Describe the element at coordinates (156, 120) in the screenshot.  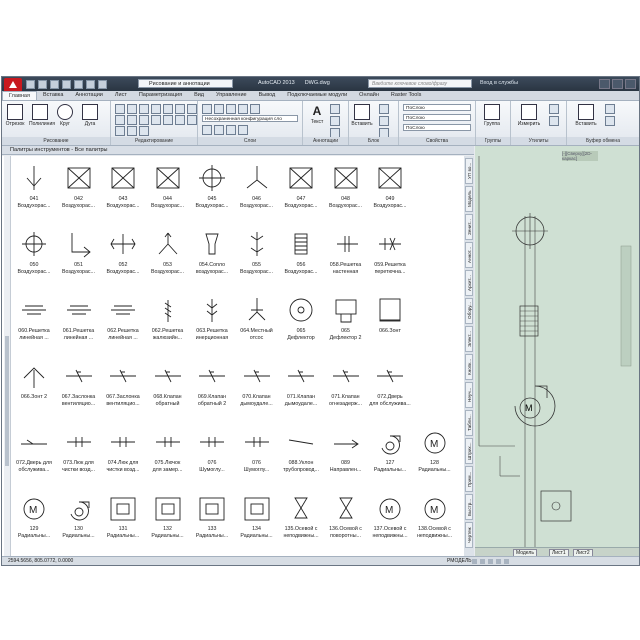
I see `stretch-icon` at that location.